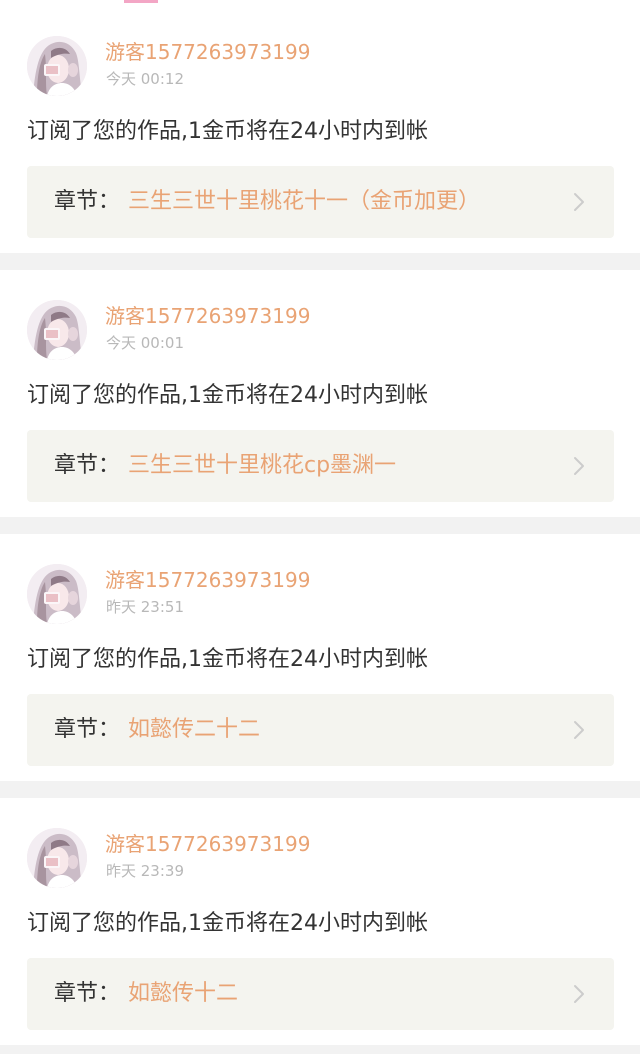  I want to click on chapter-link: 章节： 如懿传二十二, so click(320, 730).